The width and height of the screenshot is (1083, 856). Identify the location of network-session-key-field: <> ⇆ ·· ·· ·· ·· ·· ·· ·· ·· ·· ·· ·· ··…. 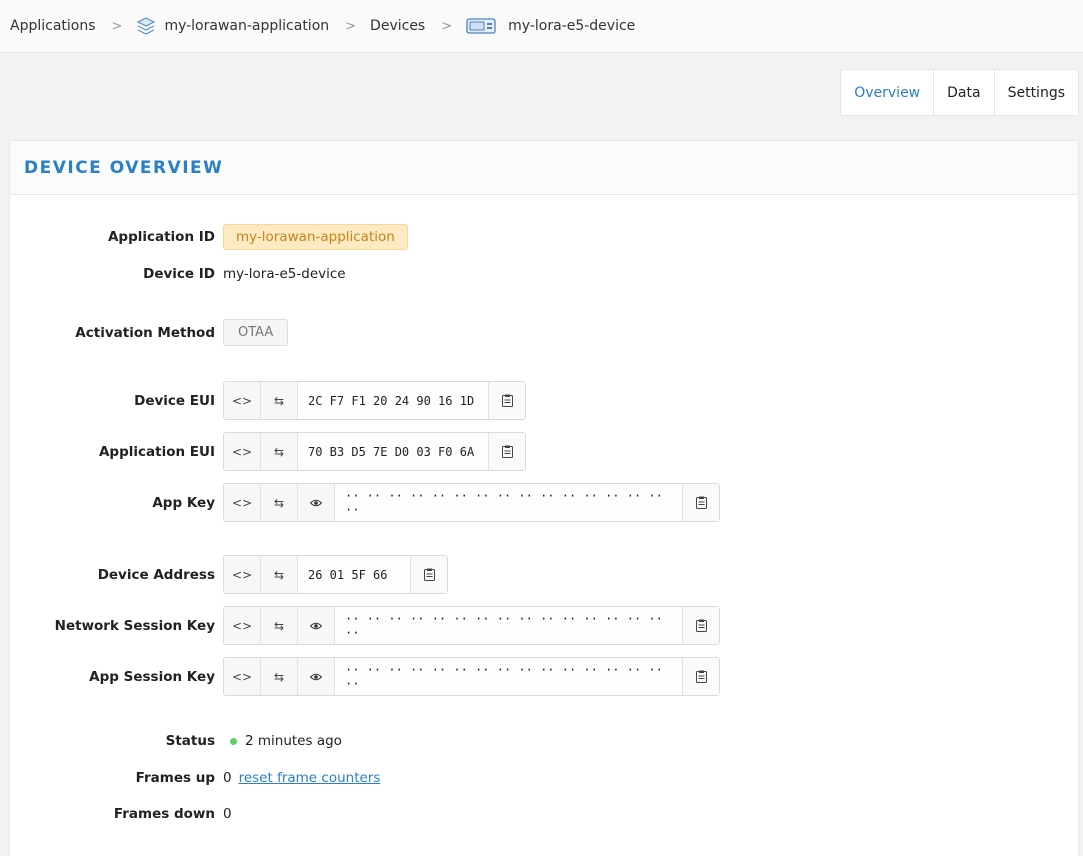
(471, 625).